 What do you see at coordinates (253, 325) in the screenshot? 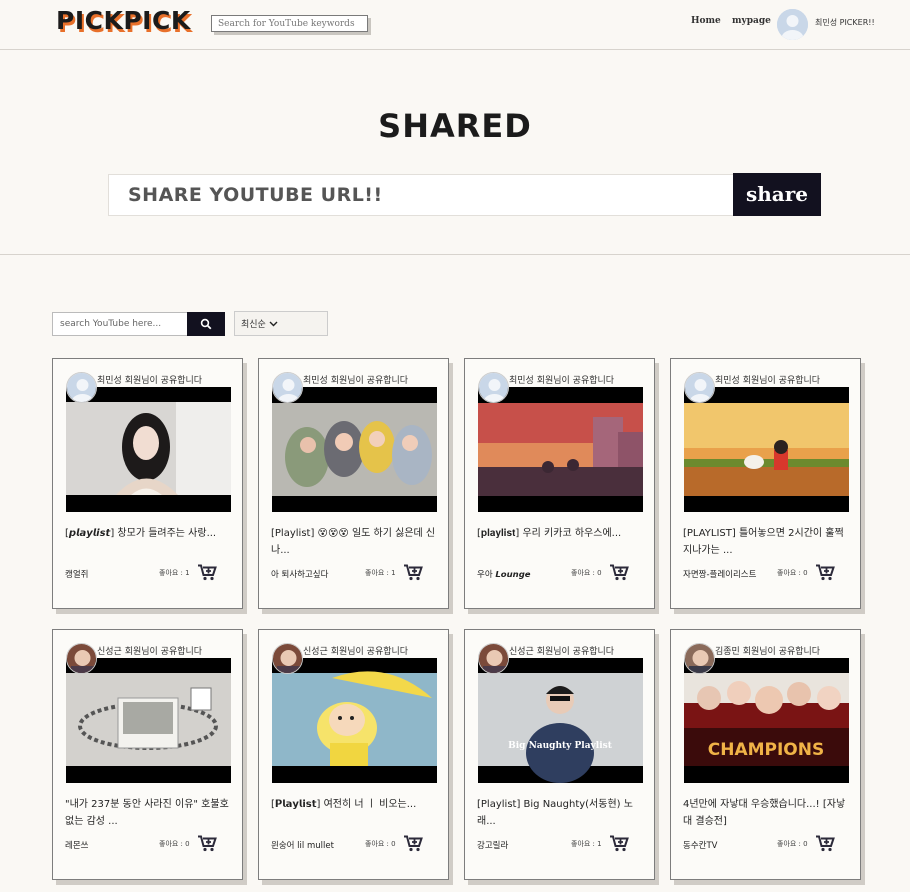
I see `sort-label: 최신순` at bounding box center [253, 325].